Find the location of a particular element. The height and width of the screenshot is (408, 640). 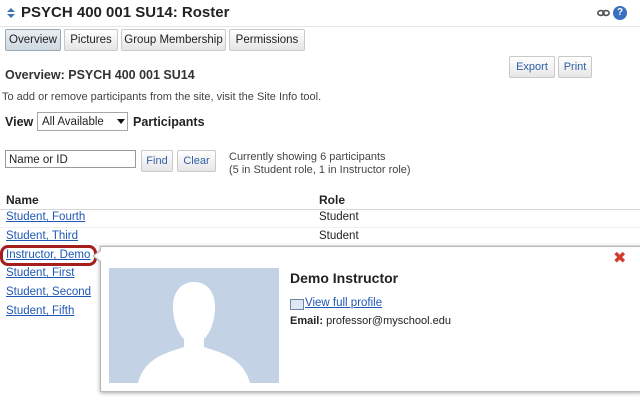

popup-pointer-fill is located at coordinates (97, 256).